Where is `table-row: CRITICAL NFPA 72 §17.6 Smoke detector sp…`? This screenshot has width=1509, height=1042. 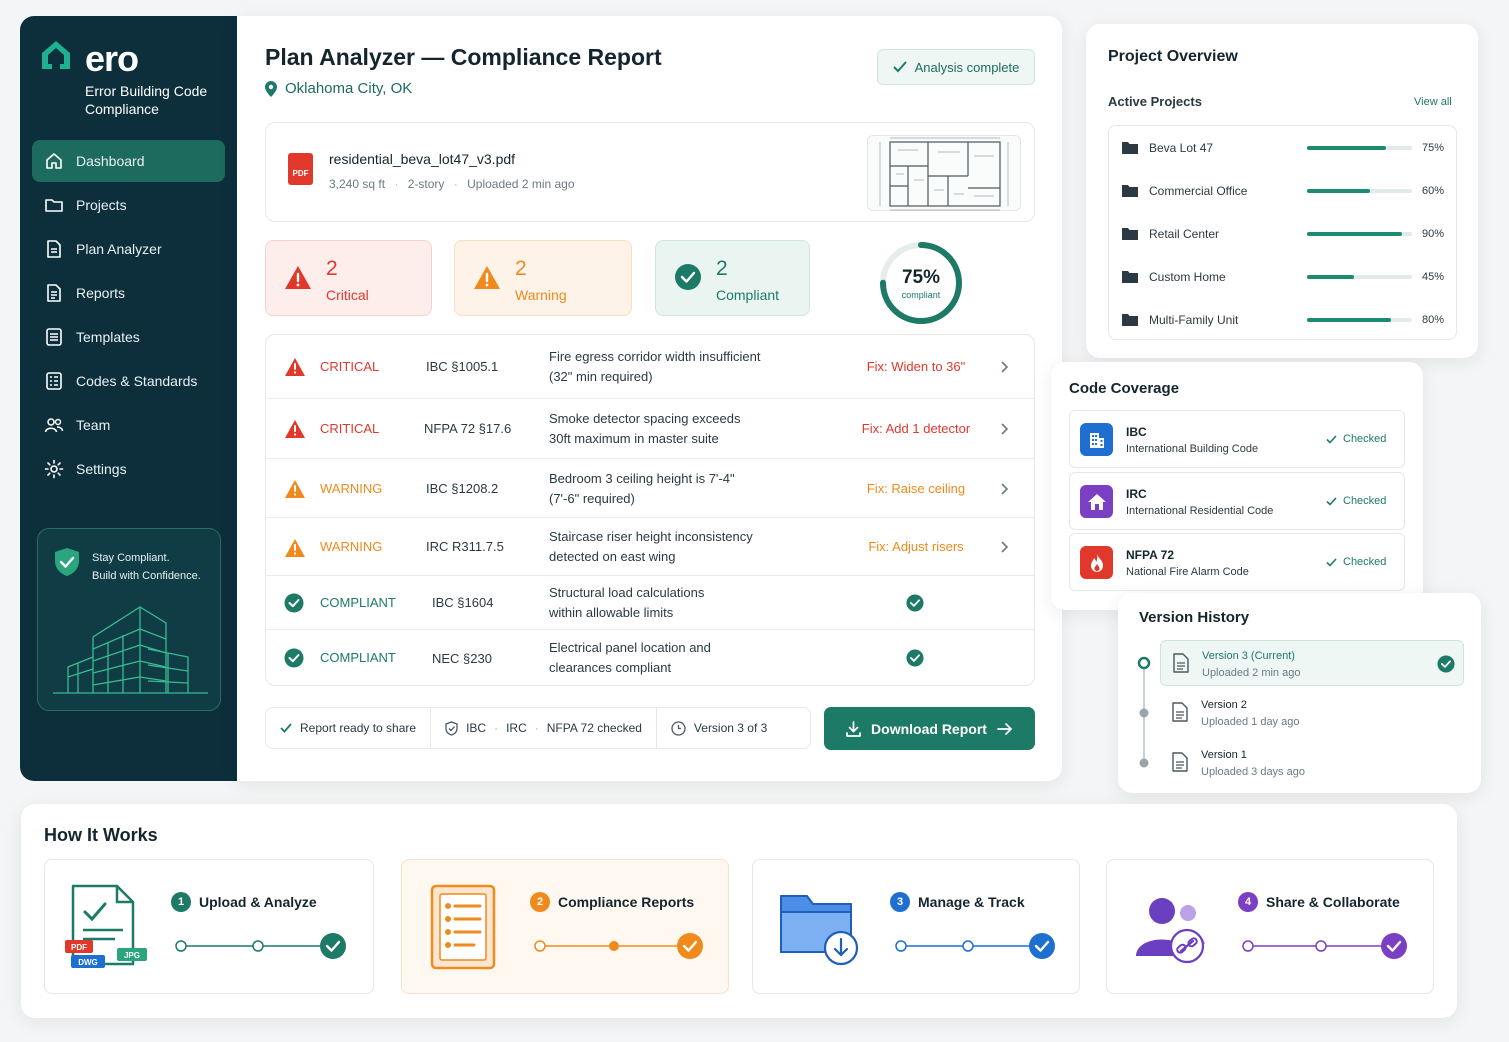 table-row: CRITICAL NFPA 72 §17.6 Smoke detector sp… is located at coordinates (650, 429).